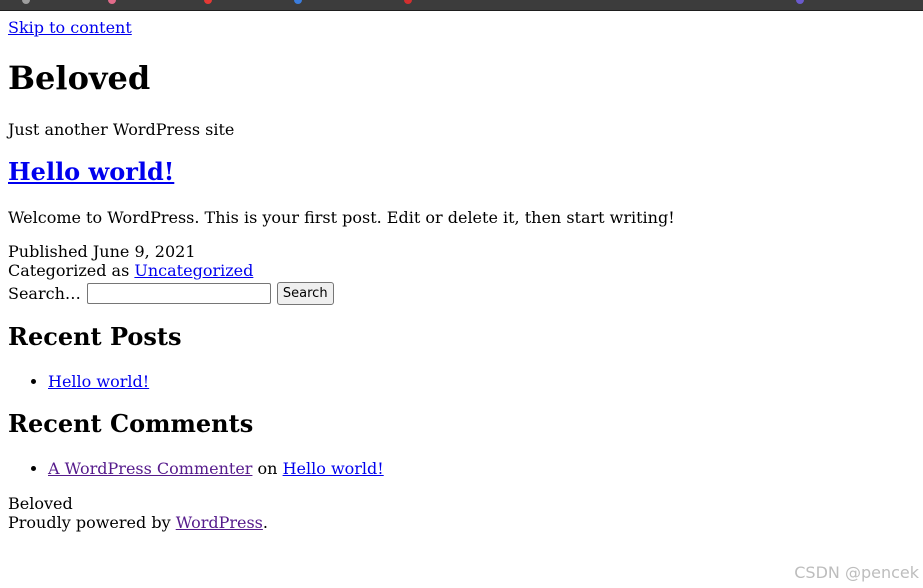  What do you see at coordinates (178, 293) in the screenshot?
I see `search-input` at bounding box center [178, 293].